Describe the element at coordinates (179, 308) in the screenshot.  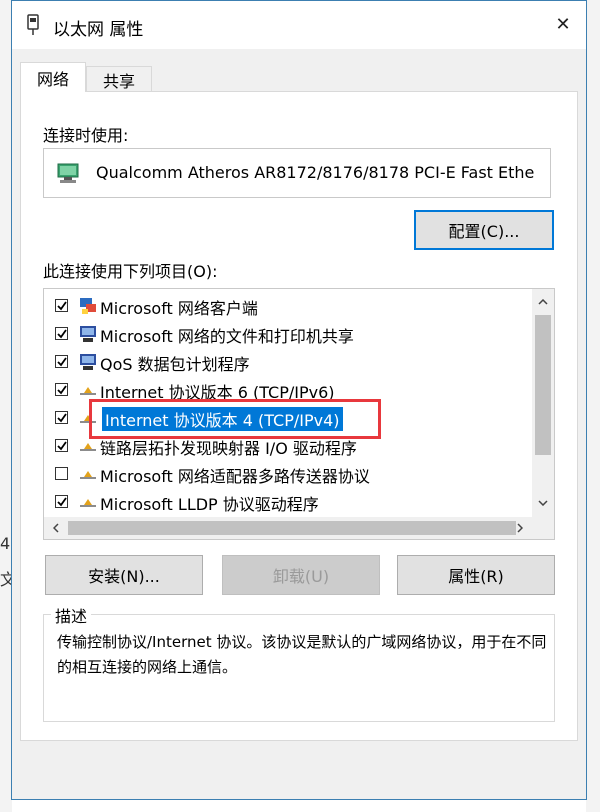
I see `list-item-label: Microsoft 网络客户端` at that location.